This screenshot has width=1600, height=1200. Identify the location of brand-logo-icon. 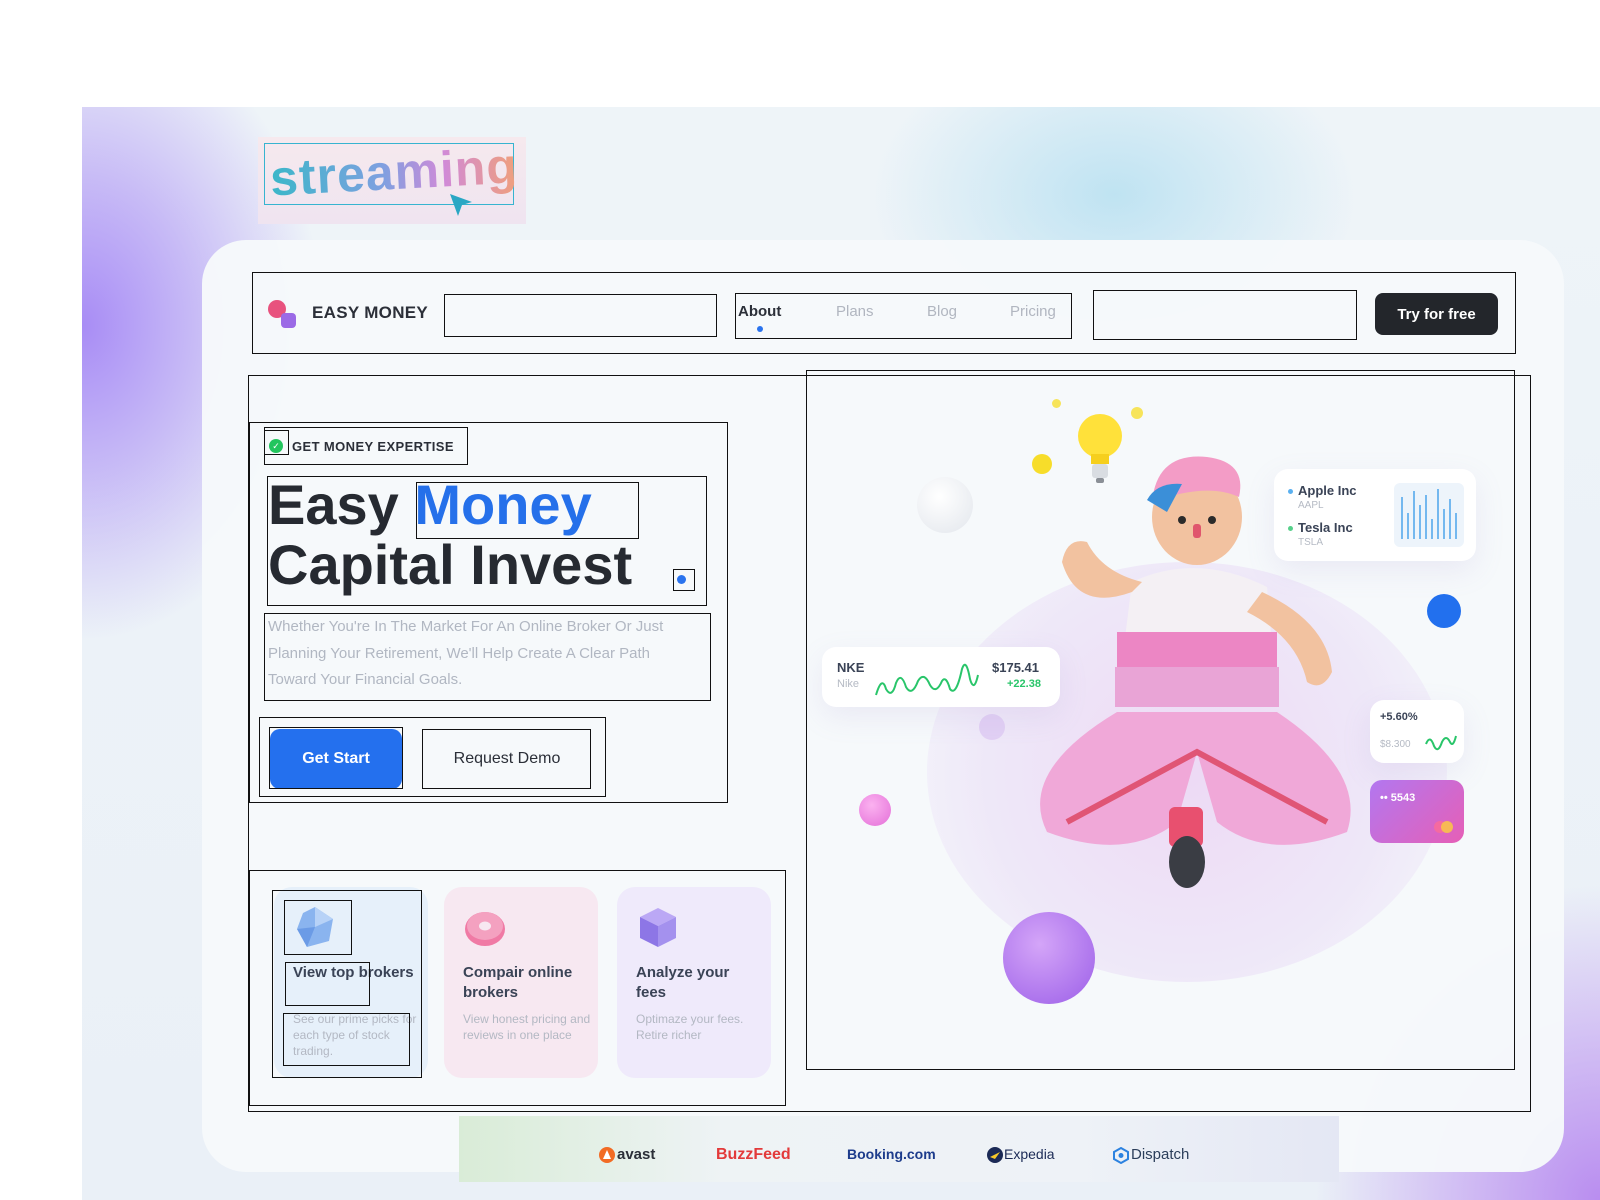
(283, 315).